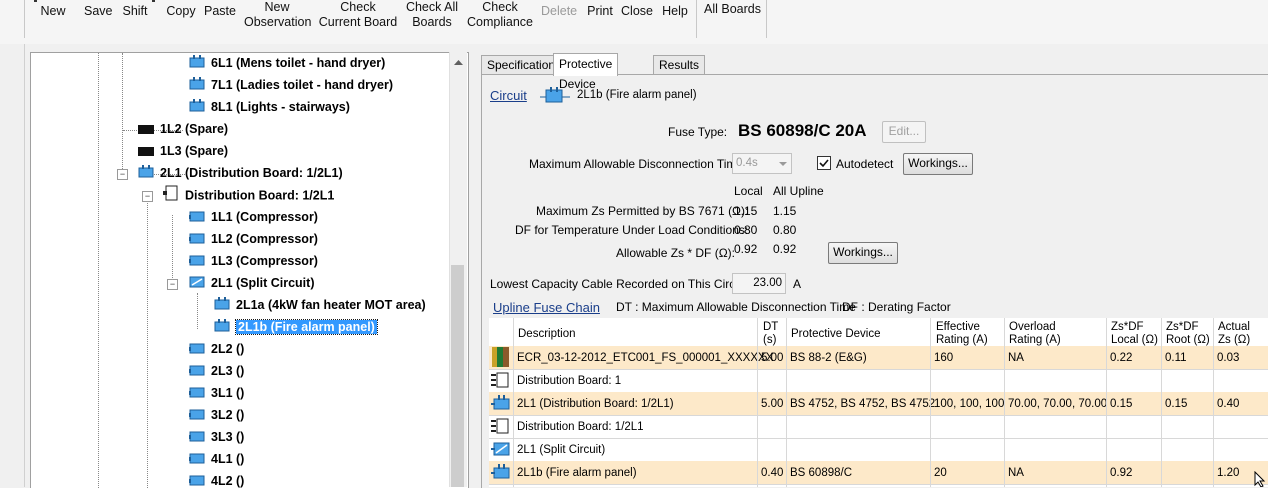 This screenshot has width=1268, height=488. What do you see at coordinates (216, 437) in the screenshot?
I see `tree-item: 3L3 ()` at bounding box center [216, 437].